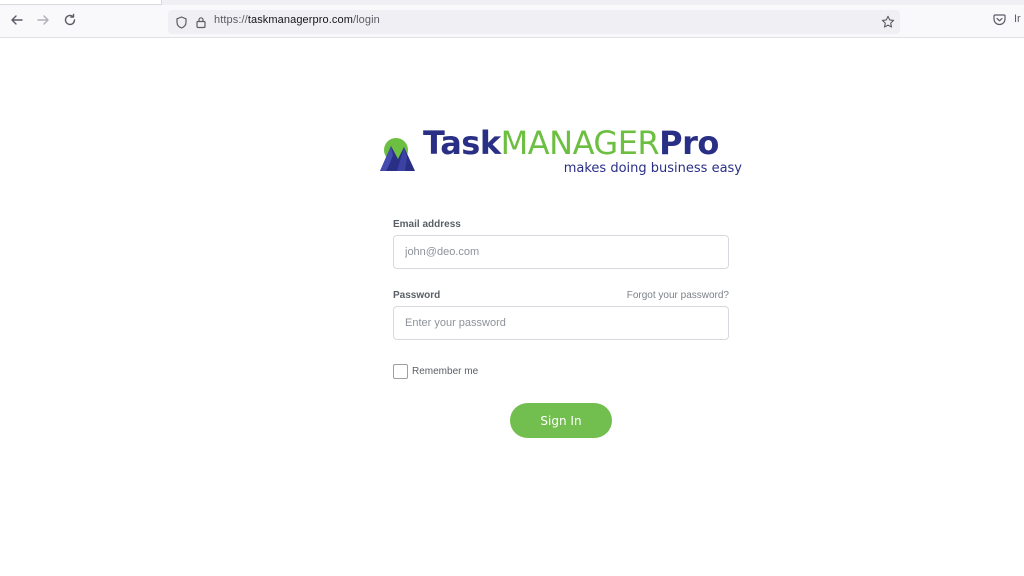 The image size is (1024, 576). What do you see at coordinates (81, 2) in the screenshot?
I see `active-tab` at bounding box center [81, 2].